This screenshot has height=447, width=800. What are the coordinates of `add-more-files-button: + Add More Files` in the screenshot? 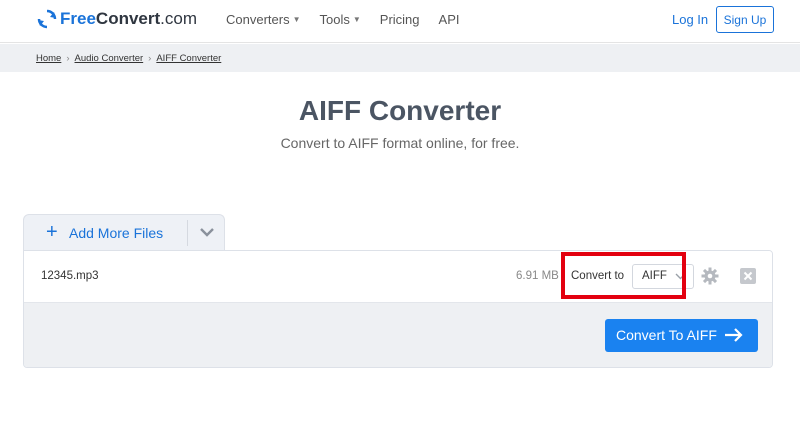 It's located at (105, 232).